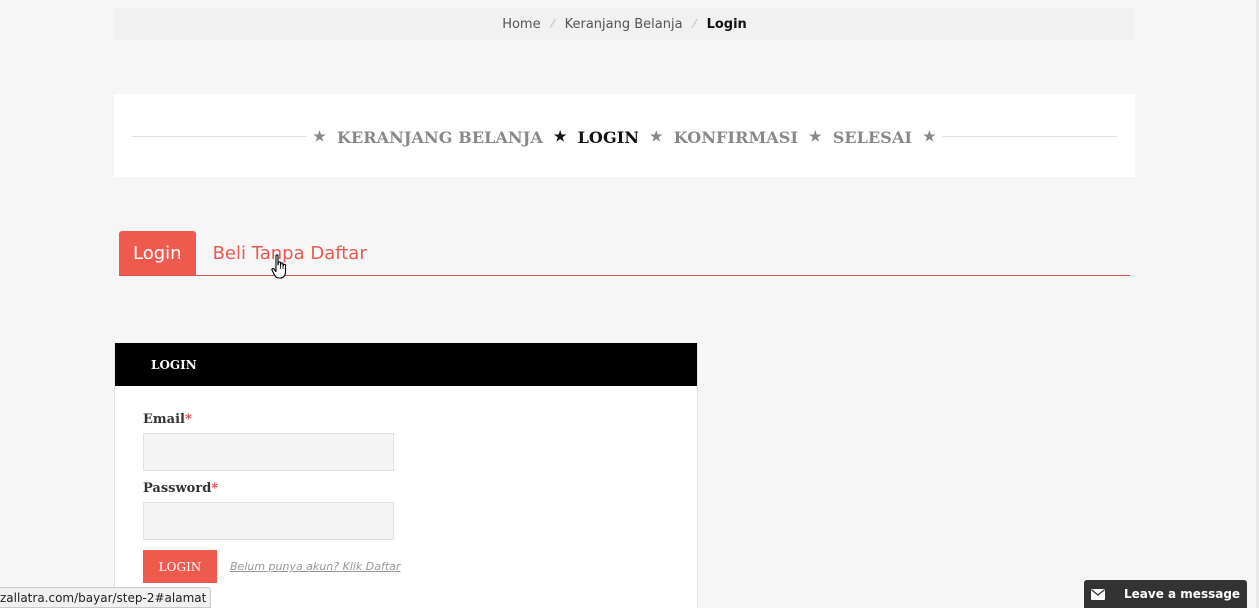 This screenshot has height=608, width=1259. I want to click on tab-guest-checkout: Beli Tanpa Daftar, so click(290, 253).